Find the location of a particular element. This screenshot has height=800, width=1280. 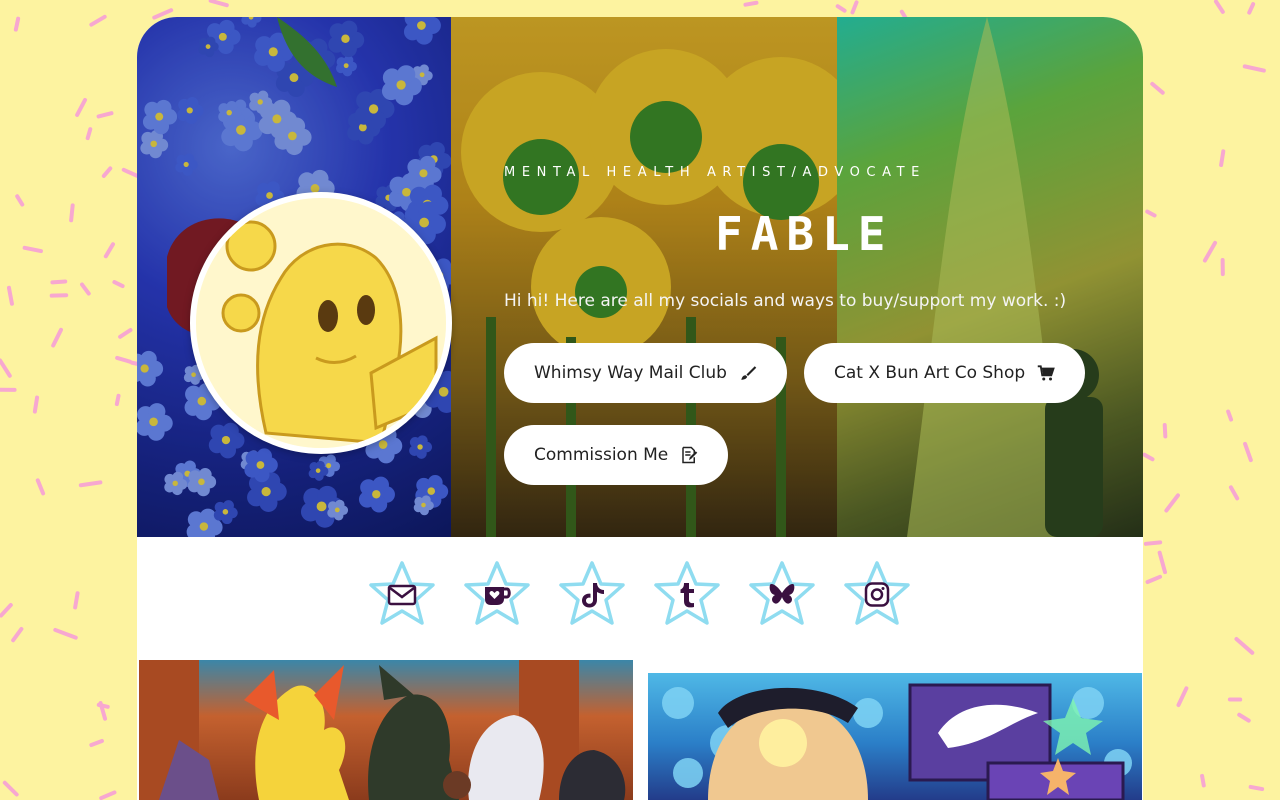

kofi-link is located at coordinates (497, 594).